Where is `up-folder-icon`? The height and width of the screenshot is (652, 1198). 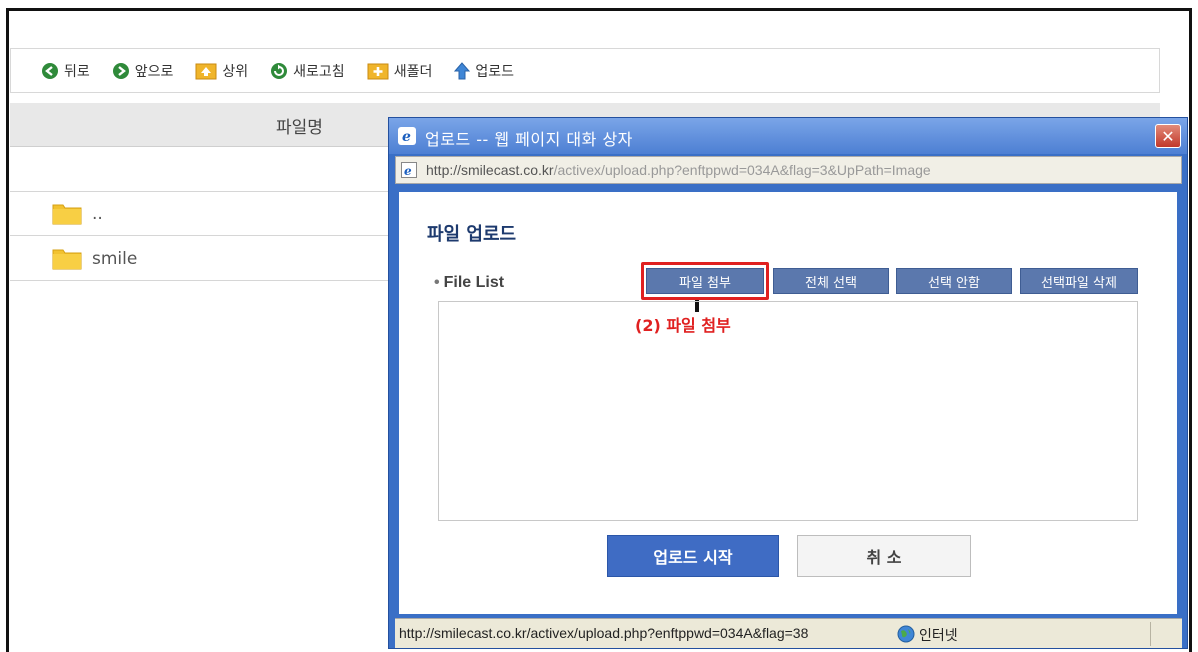
up-folder-icon is located at coordinates (206, 71).